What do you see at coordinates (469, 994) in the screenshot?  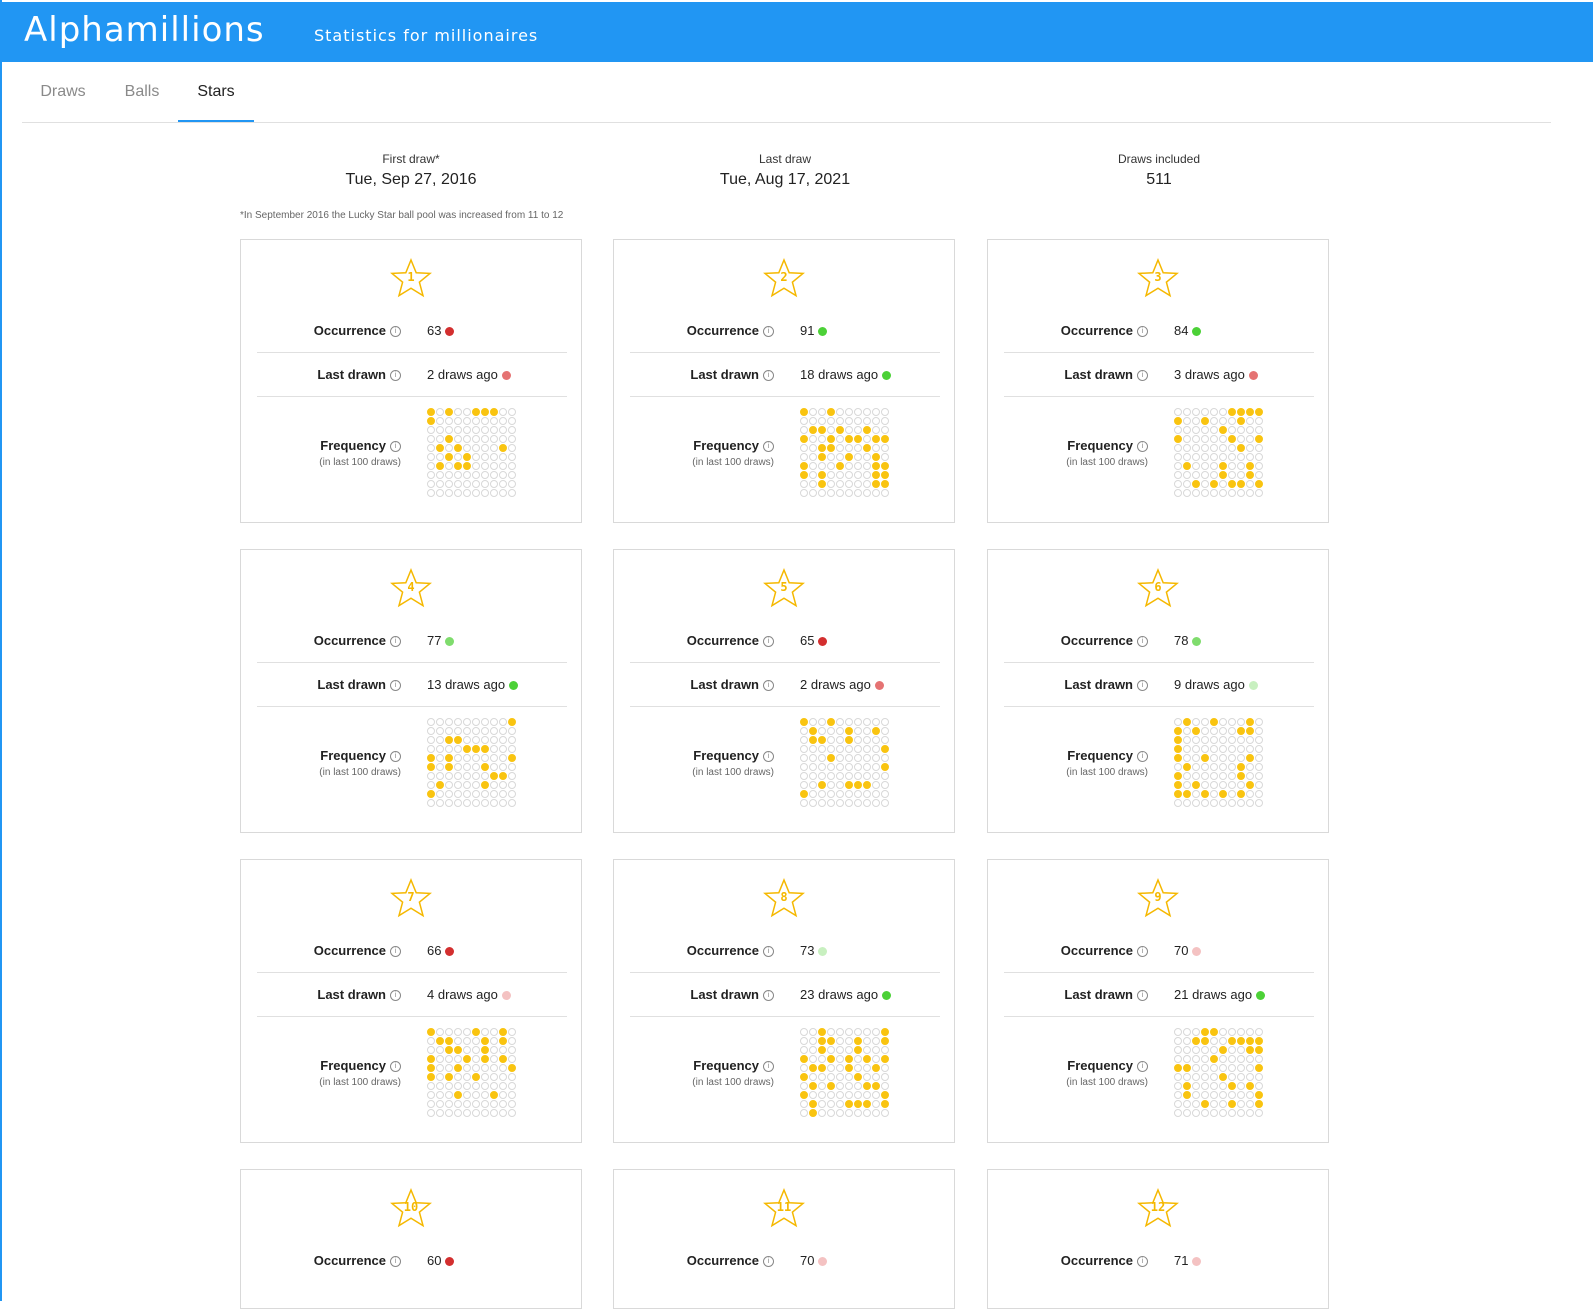 I see `last-drawn-value: 4 draws ago` at bounding box center [469, 994].